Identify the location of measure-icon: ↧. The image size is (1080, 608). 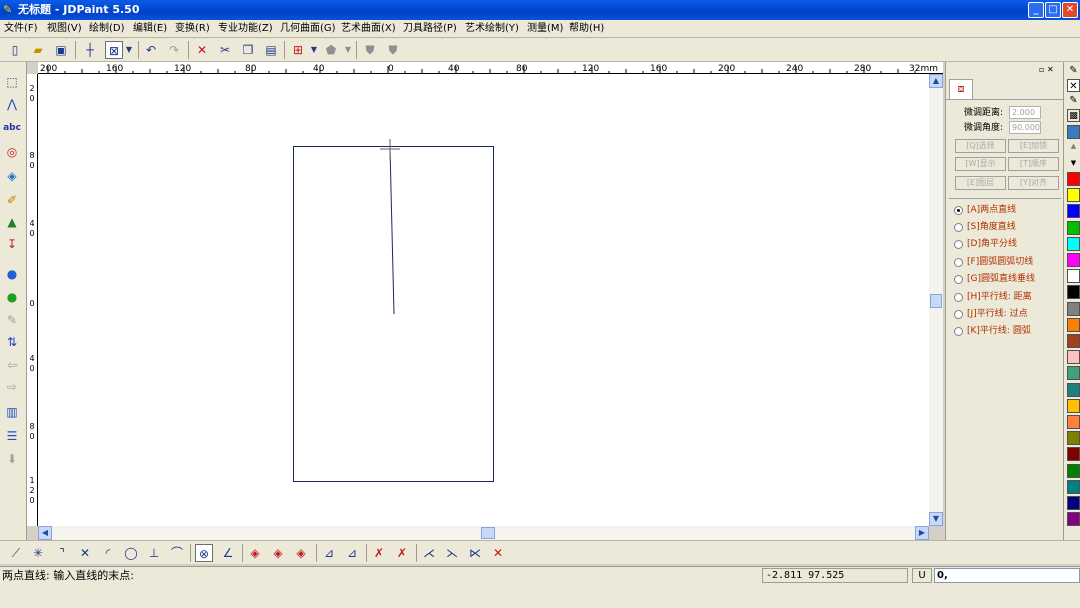
(12, 244).